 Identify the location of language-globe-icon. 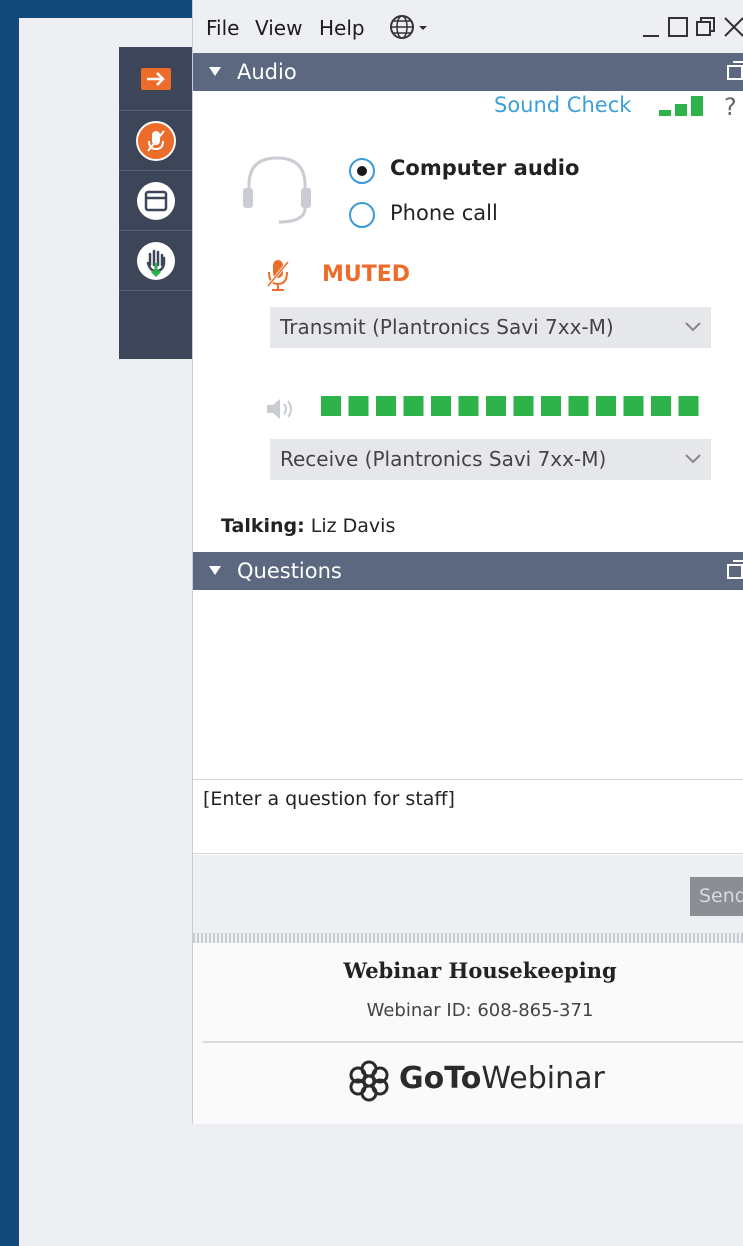
(411, 27).